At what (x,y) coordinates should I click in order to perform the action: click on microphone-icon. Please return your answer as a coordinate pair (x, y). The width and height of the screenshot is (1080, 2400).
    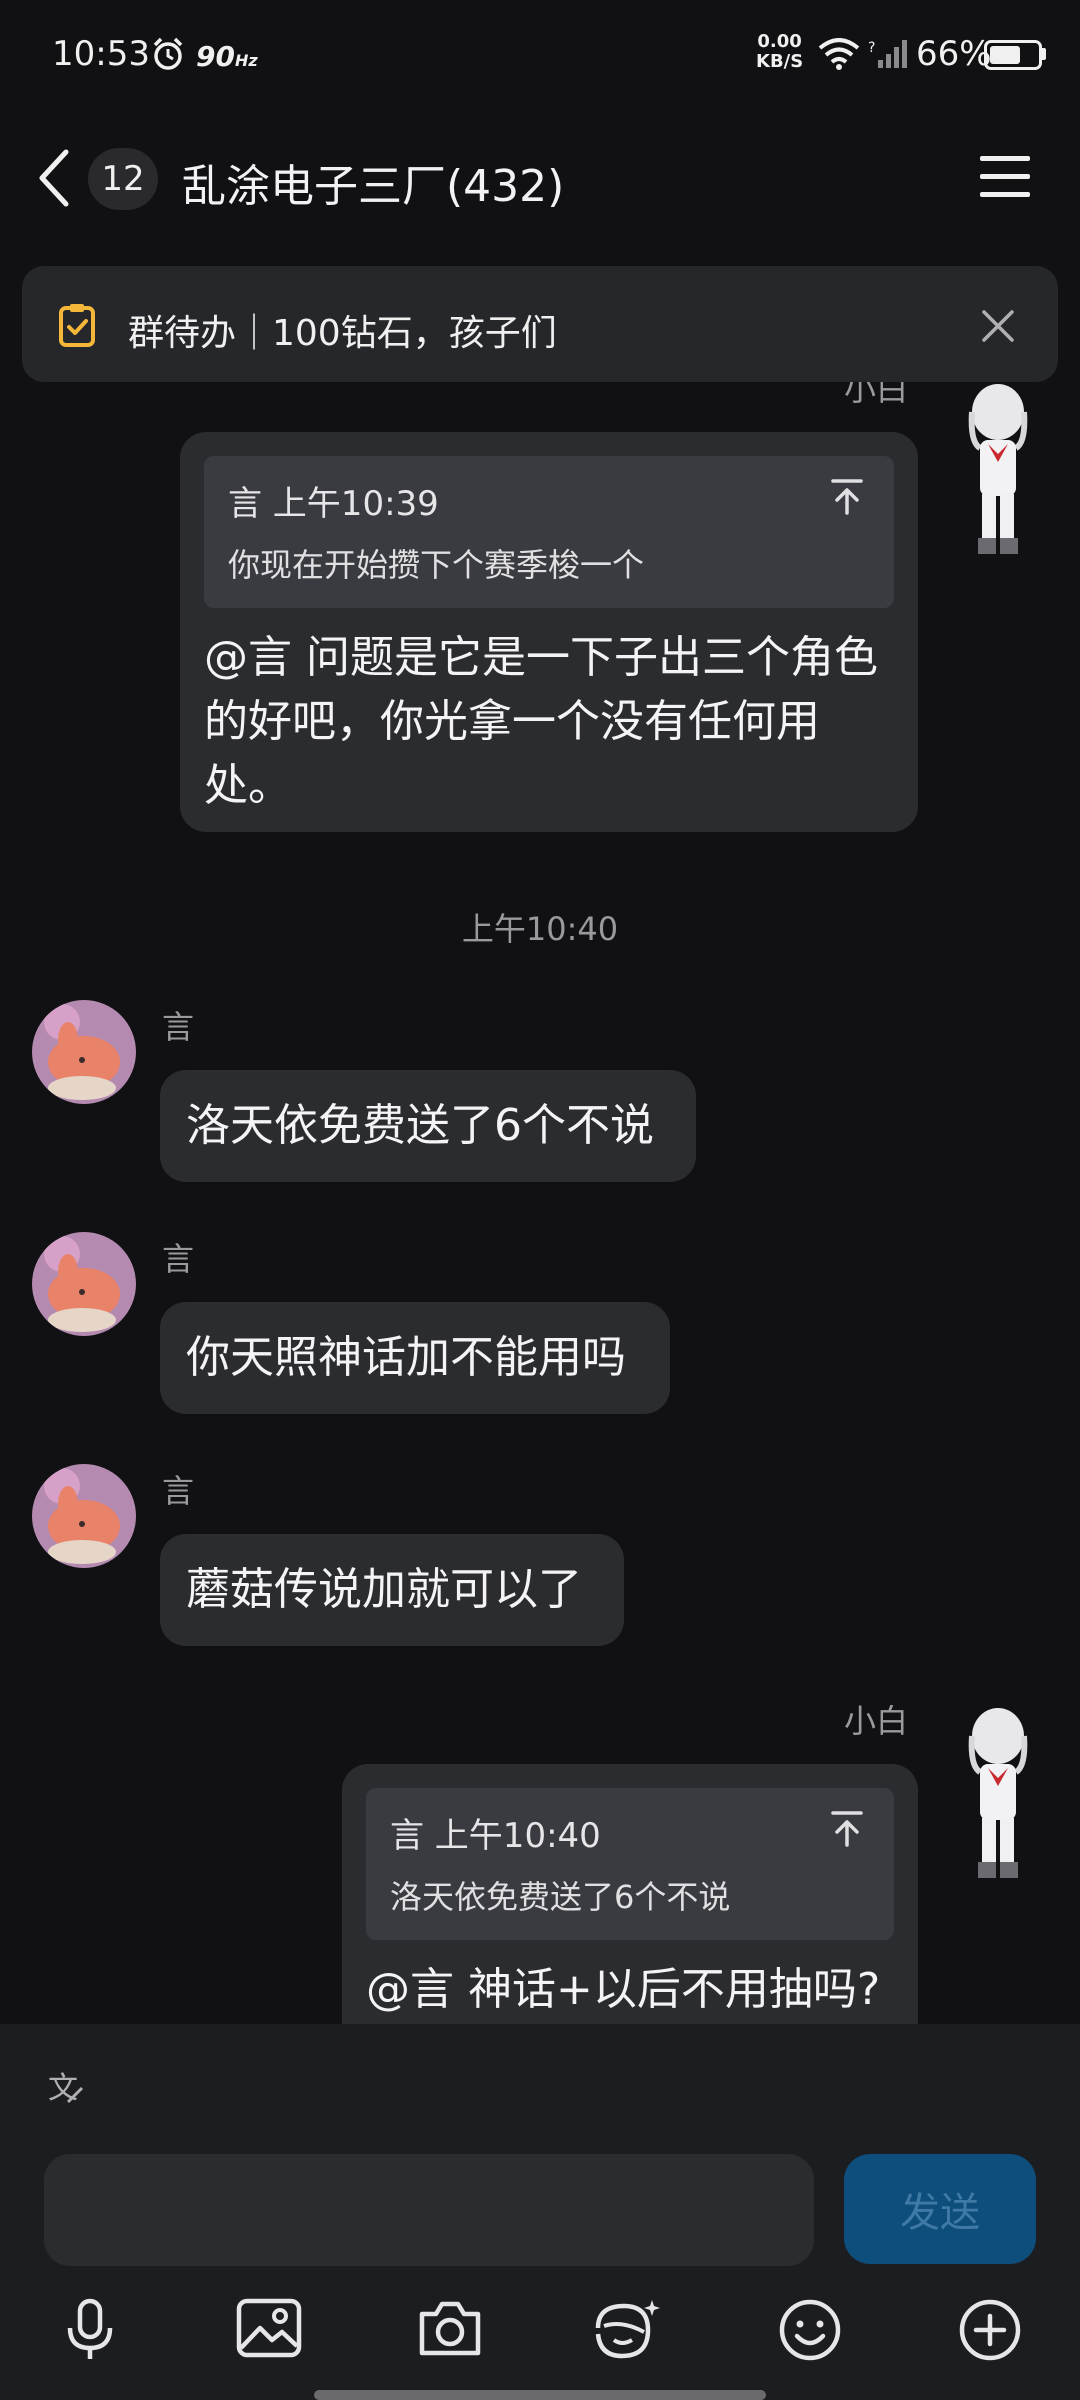
    Looking at the image, I should click on (90, 2332).